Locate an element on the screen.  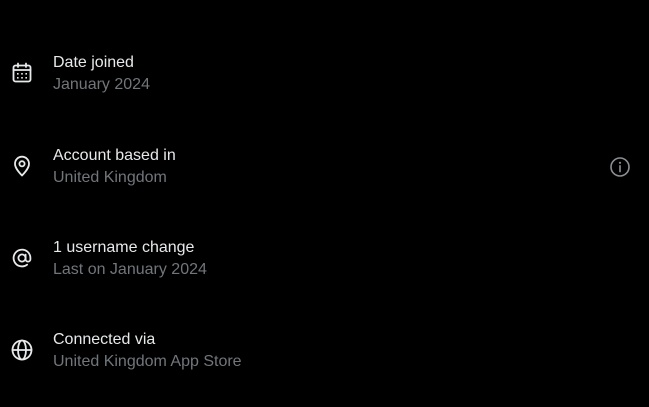
connected-via-value: United Kingdom App Store is located at coordinates (147, 361).